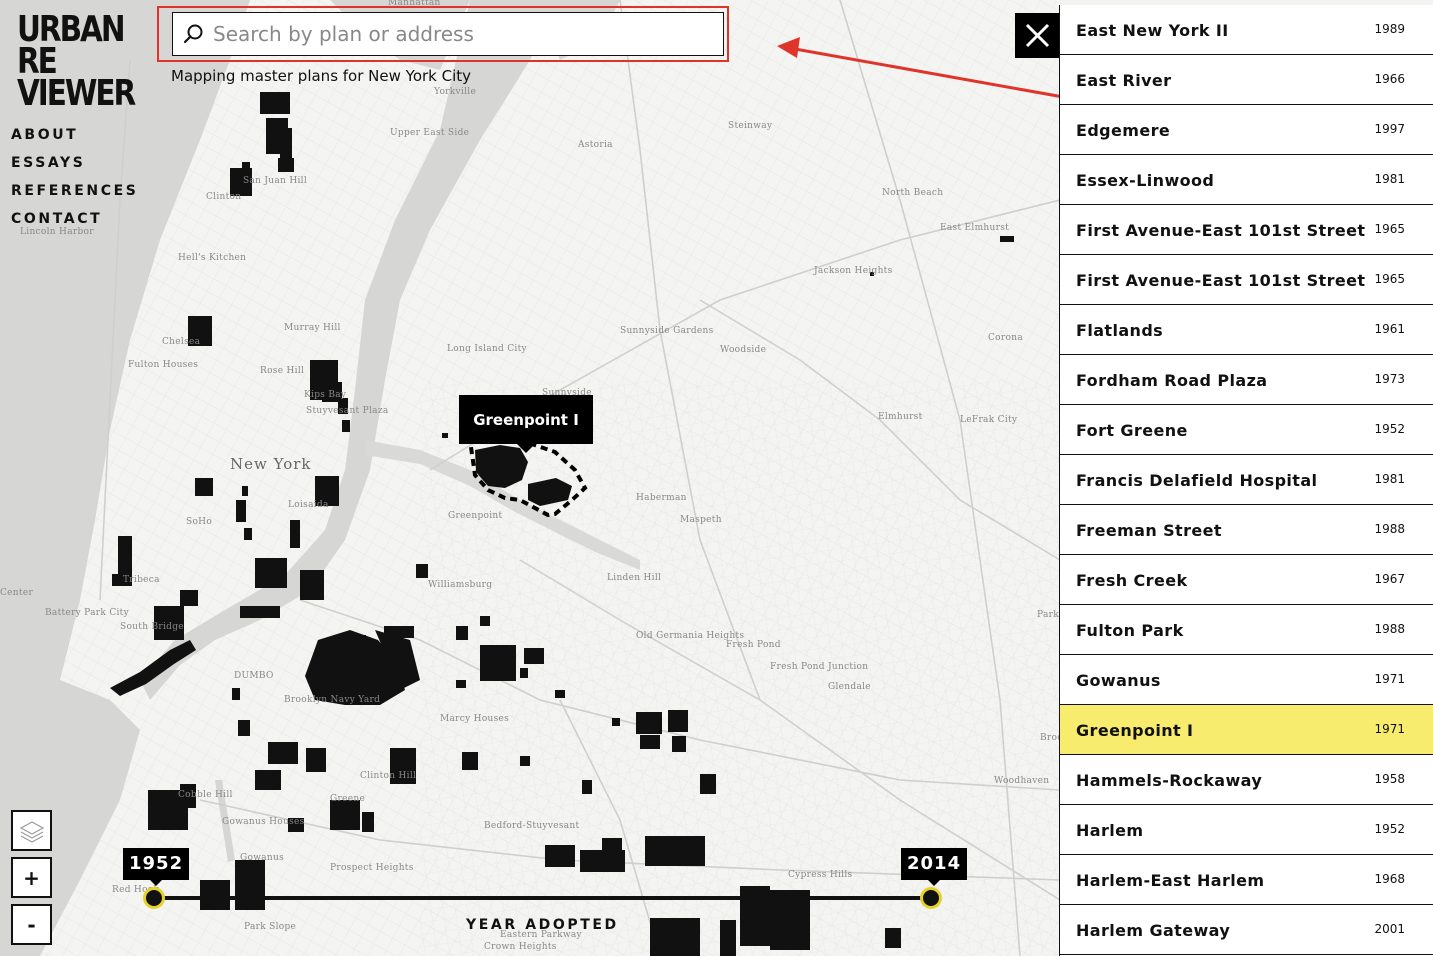  Describe the element at coordinates (1246, 880) in the screenshot. I see `plan-list-item: Harlem-East Harlem 1968` at that location.